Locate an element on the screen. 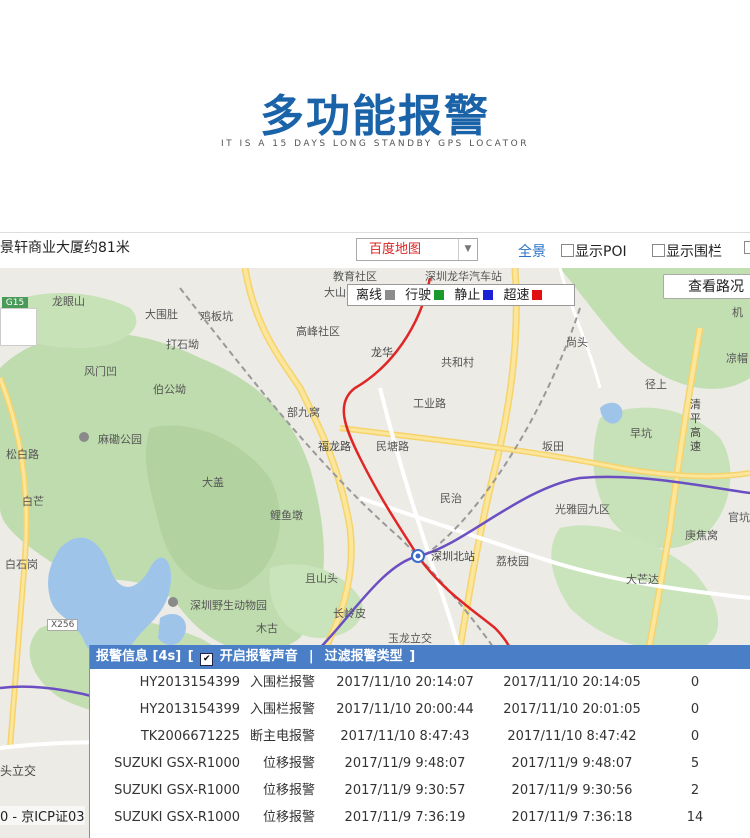  map-label: 龙眼山 is located at coordinates (68, 301).